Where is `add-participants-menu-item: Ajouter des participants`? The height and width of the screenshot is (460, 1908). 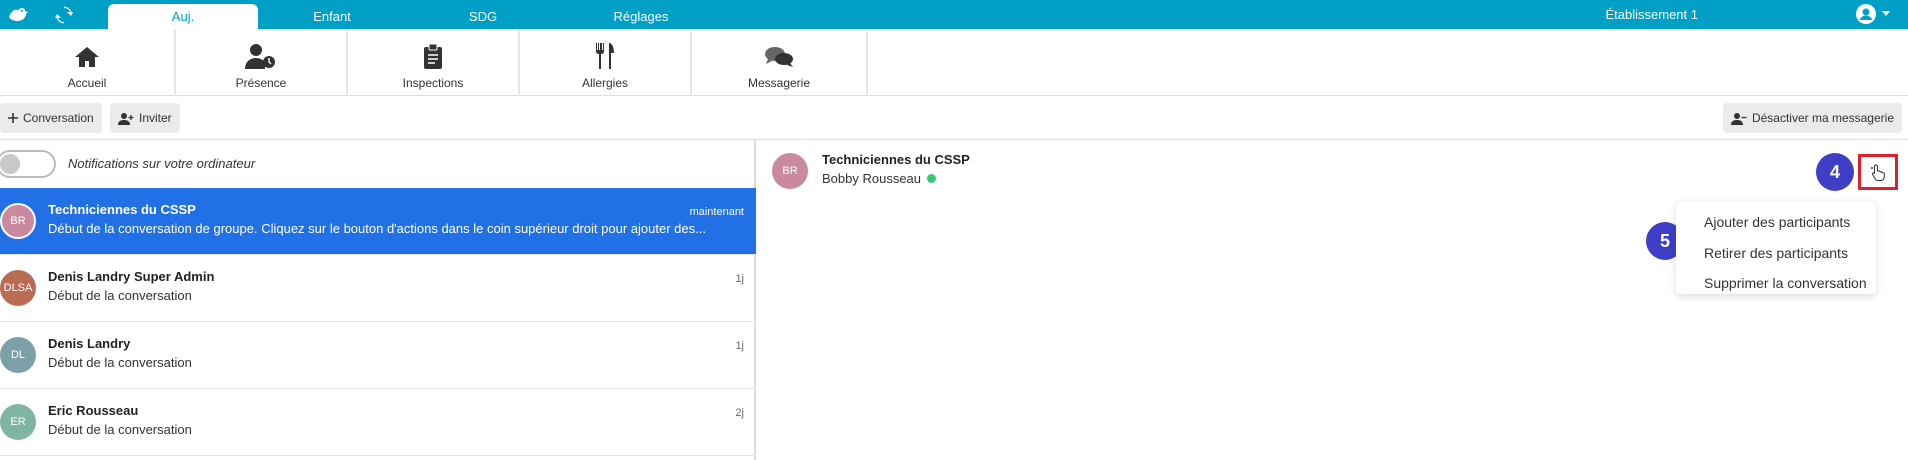
add-participants-menu-item: Ajouter des participants is located at coordinates (1777, 222).